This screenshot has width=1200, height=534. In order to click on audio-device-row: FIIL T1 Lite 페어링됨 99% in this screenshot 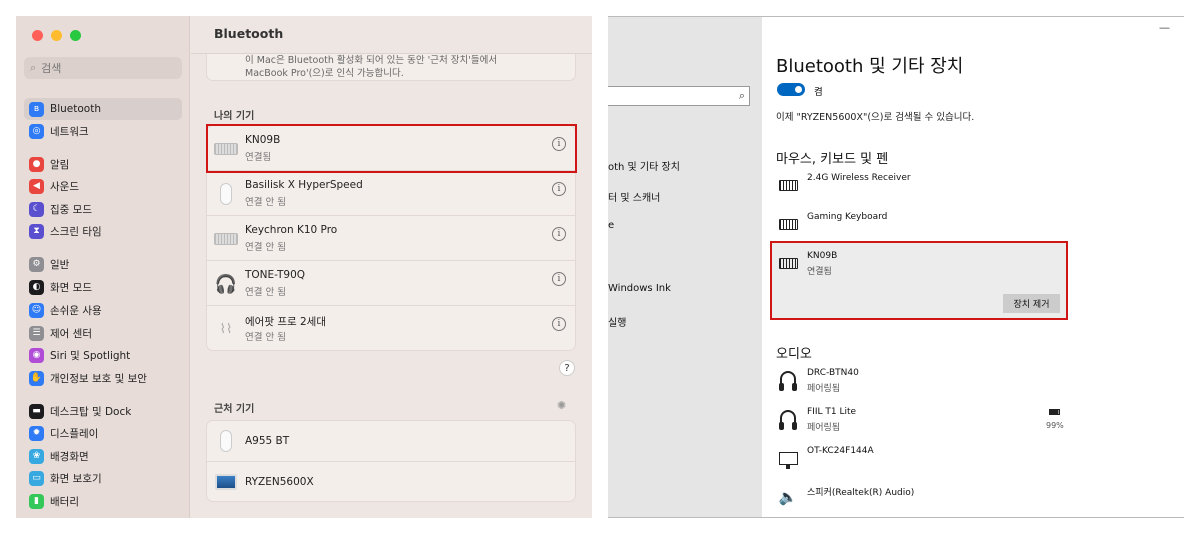, I will do `click(921, 425)`.